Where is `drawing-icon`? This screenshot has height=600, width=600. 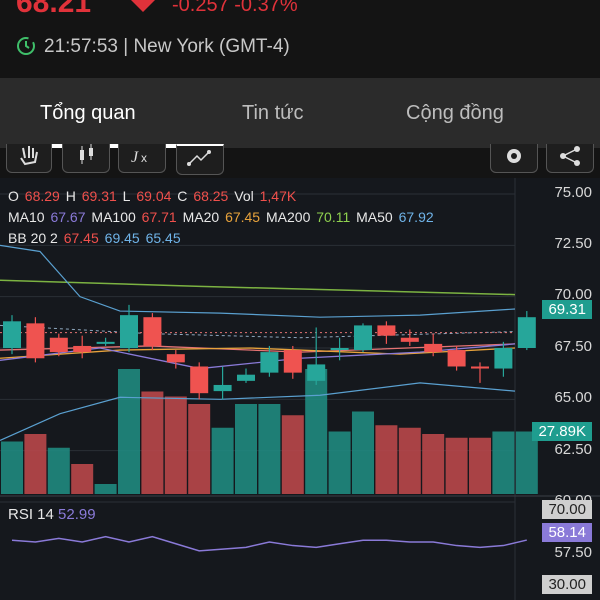
drawing-icon is located at coordinates (200, 159).